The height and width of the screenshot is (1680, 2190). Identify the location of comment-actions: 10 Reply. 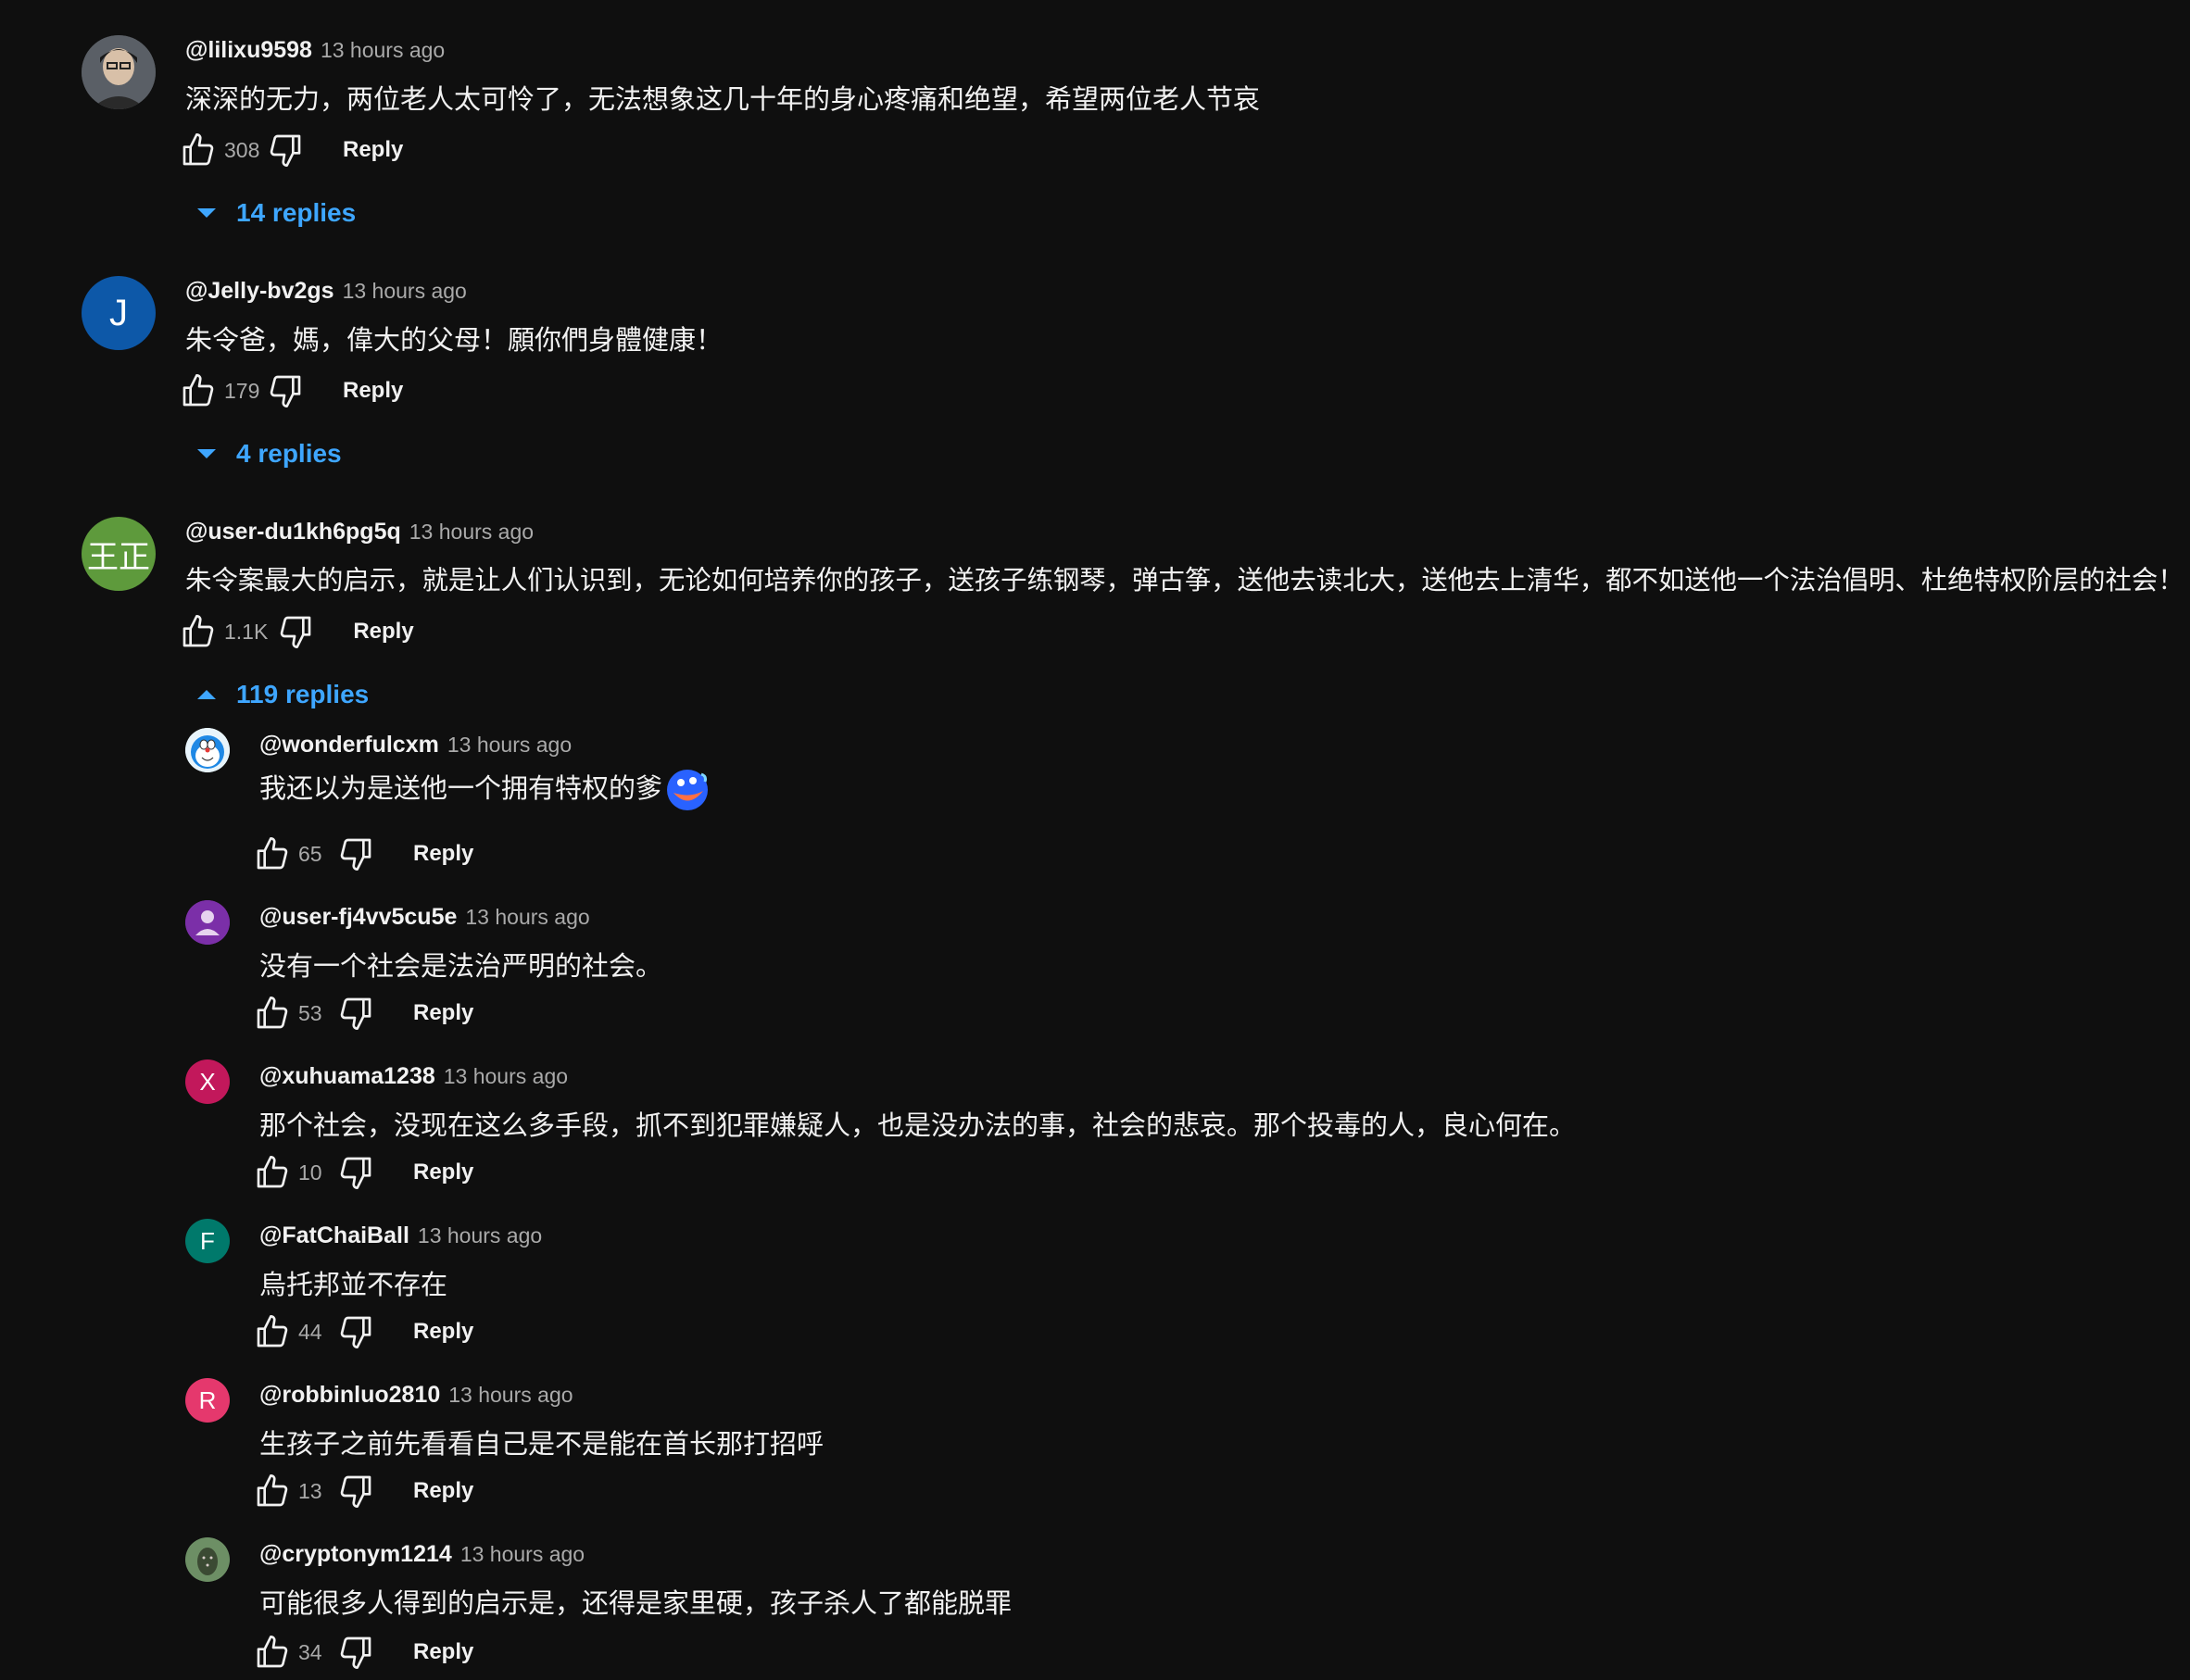
(362, 1172).